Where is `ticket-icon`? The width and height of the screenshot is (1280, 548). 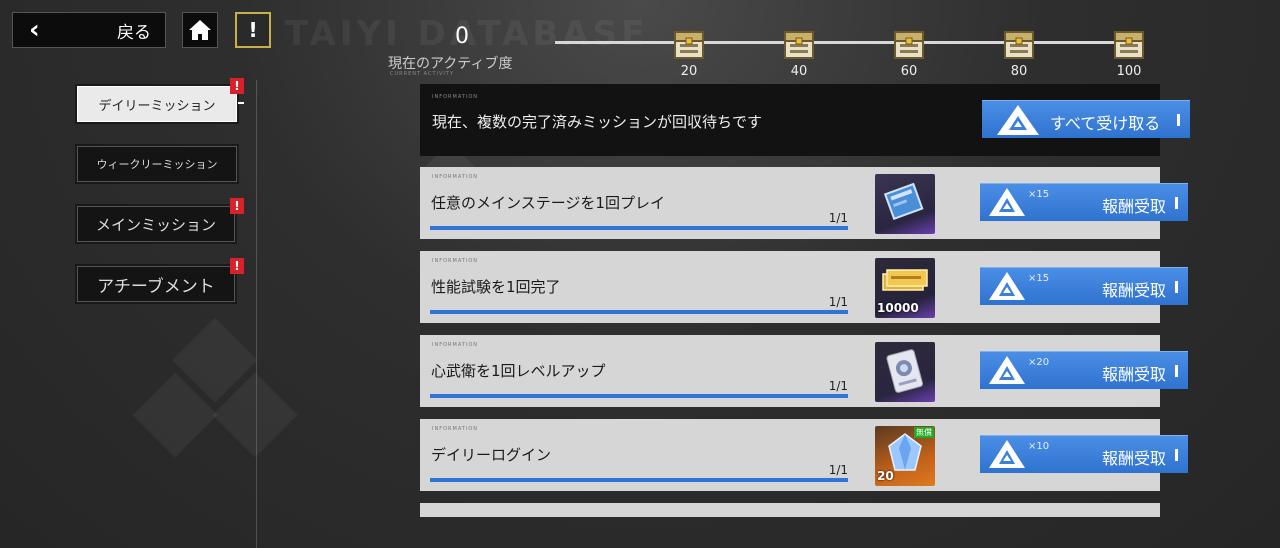
ticket-icon is located at coordinates (905, 204).